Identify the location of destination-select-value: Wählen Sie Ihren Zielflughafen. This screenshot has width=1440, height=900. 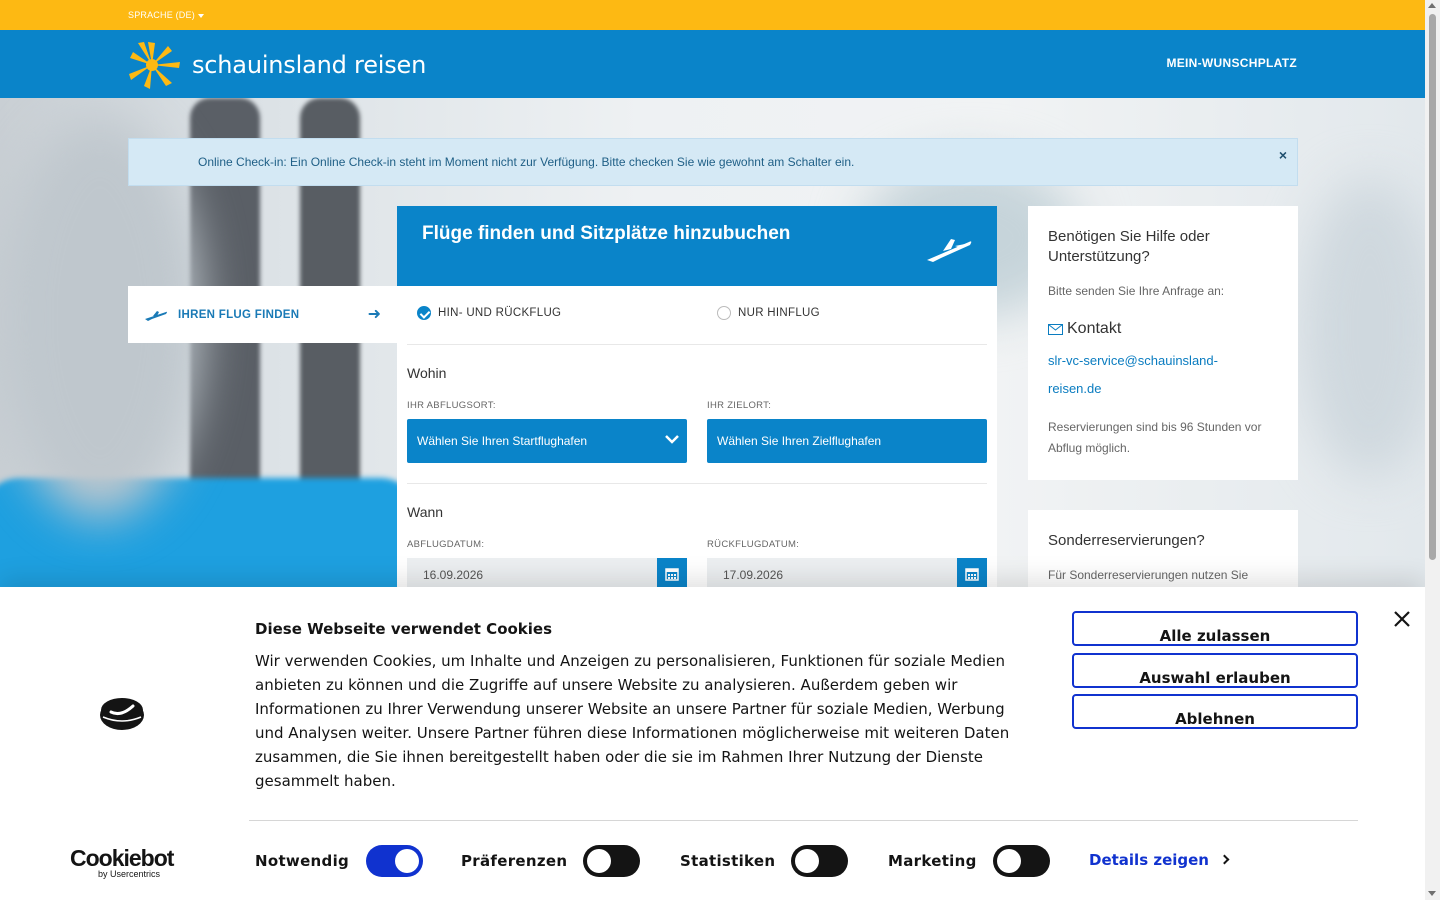
(799, 441).